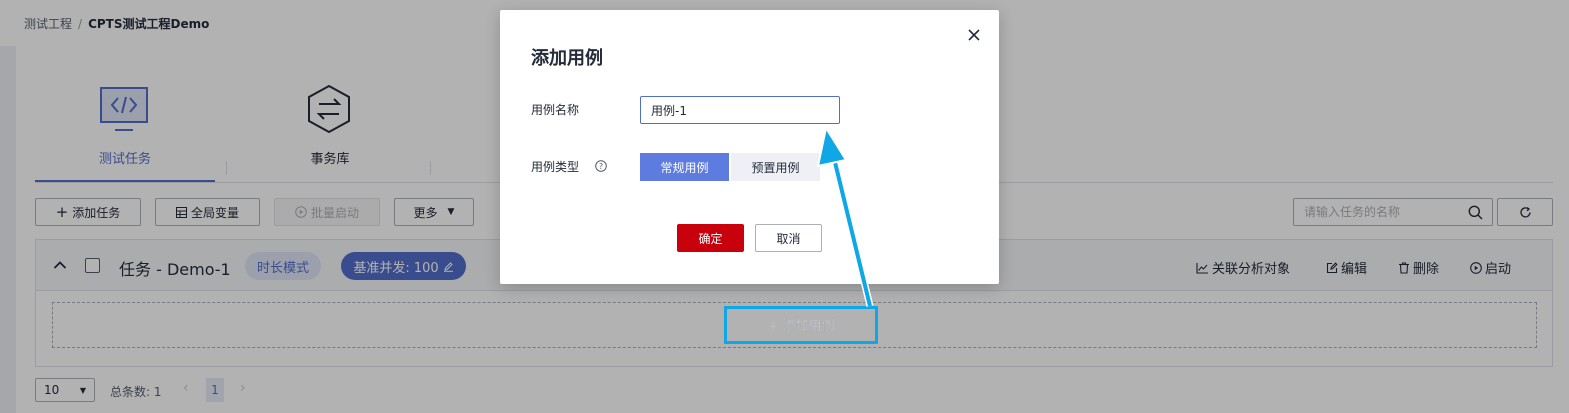 Image resolution: width=1569 pixels, height=413 pixels. I want to click on dialog-title: 添加用例, so click(567, 58).